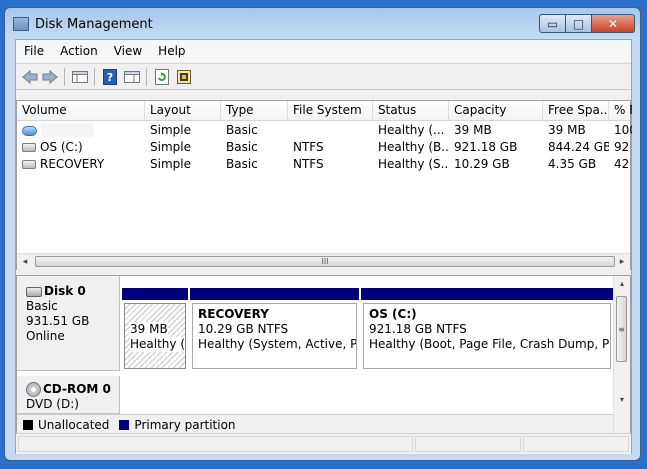 The image size is (647, 469). I want to click on disk-name: CD-ROM 0, so click(77, 389).